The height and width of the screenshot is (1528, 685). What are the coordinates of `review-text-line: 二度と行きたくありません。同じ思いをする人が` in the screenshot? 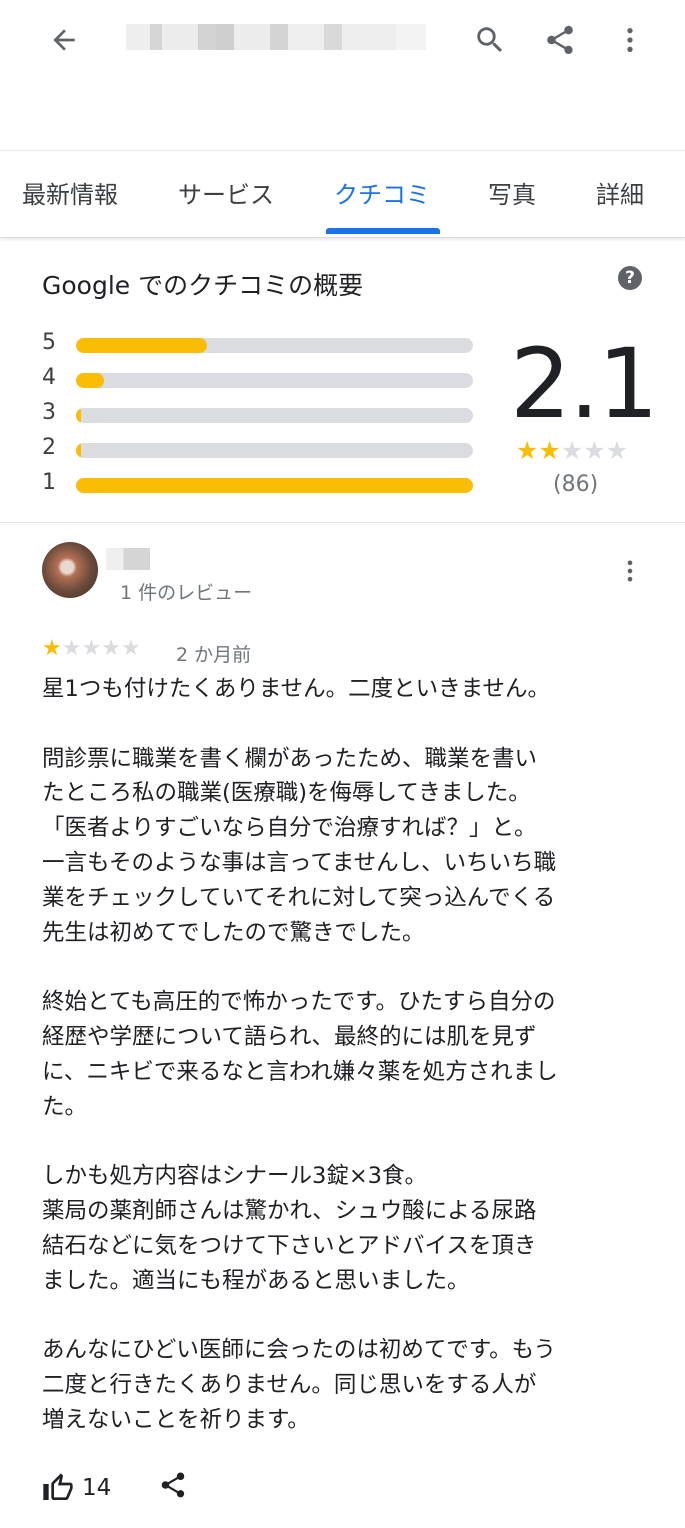 It's located at (289, 1384).